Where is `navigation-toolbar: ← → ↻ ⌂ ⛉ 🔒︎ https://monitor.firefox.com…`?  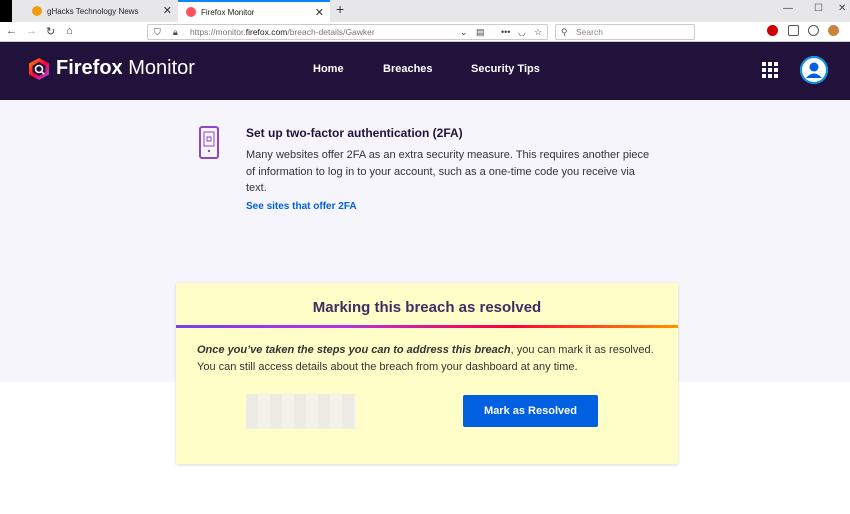 navigation-toolbar: ← → ↻ ⌂ ⛉ 🔒︎ https://monitor.firefox.com… is located at coordinates (425, 32).